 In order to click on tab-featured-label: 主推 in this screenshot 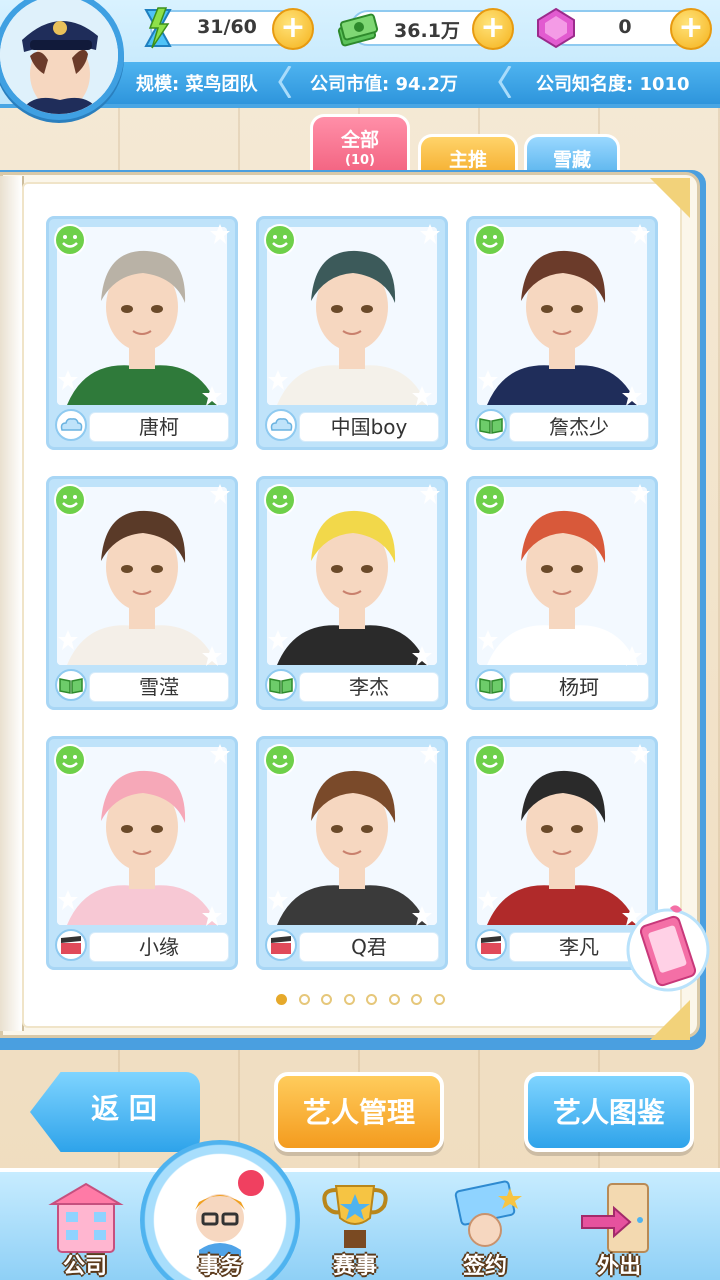, I will do `click(467, 160)`.